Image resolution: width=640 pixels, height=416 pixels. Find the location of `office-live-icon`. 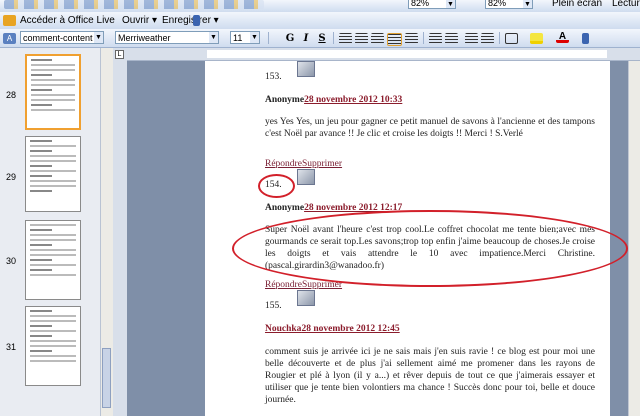

office-live-icon is located at coordinates (9, 20).